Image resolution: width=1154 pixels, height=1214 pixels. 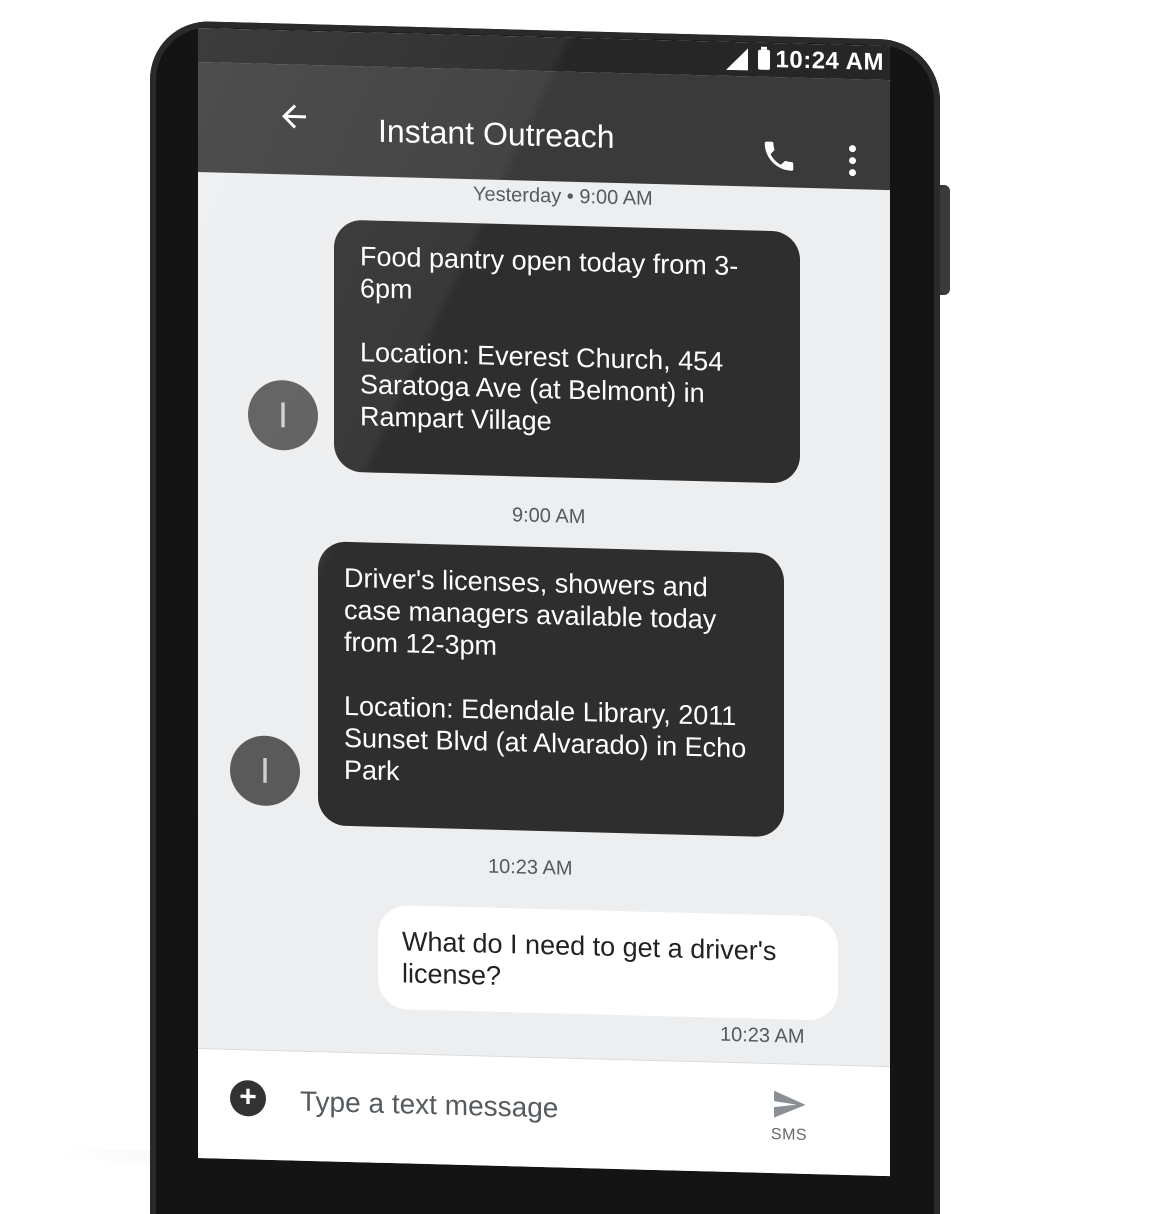 I want to click on send-label: SMS, so click(x=789, y=1135).